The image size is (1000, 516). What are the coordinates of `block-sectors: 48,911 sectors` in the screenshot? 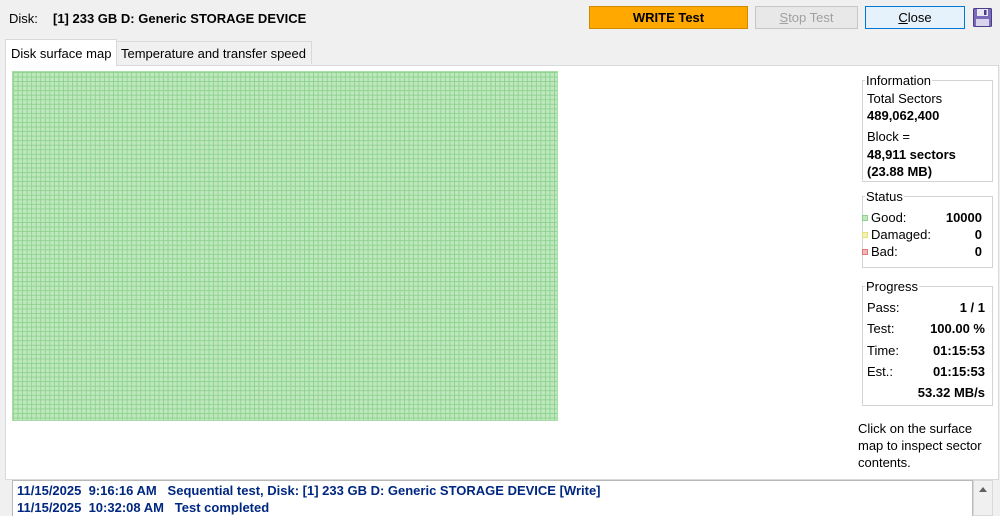 It's located at (911, 154).